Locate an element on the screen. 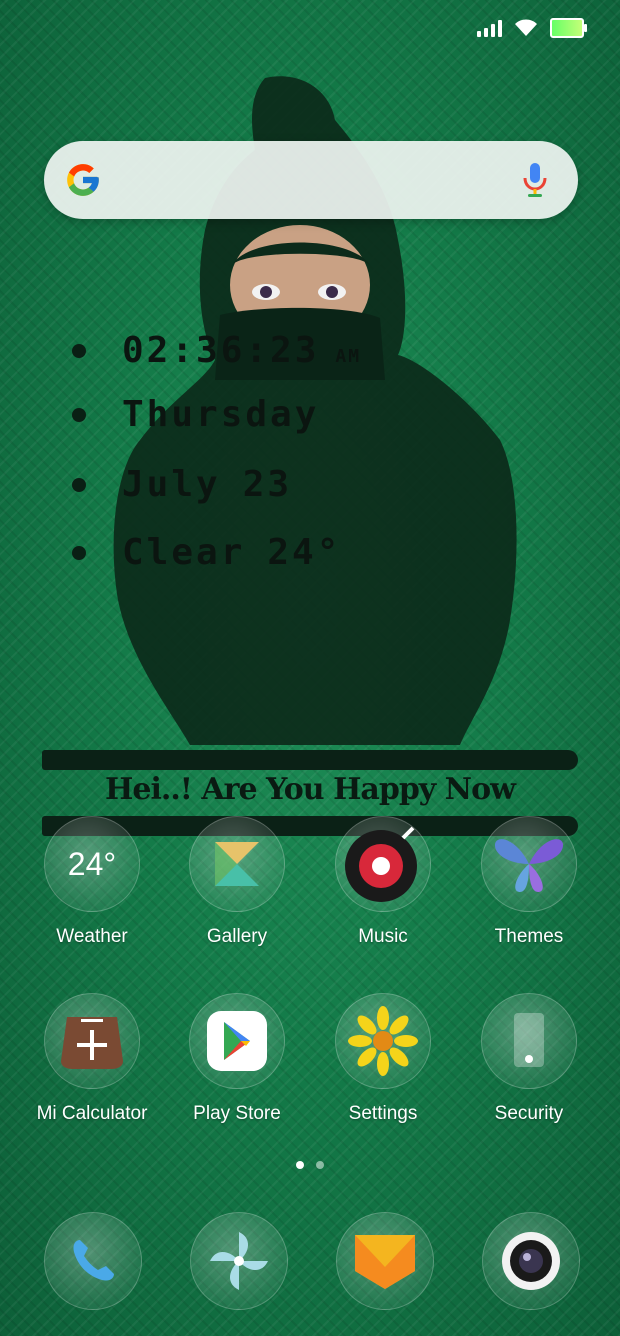 The width and height of the screenshot is (620, 1336). music-icon is located at coordinates (383, 864).